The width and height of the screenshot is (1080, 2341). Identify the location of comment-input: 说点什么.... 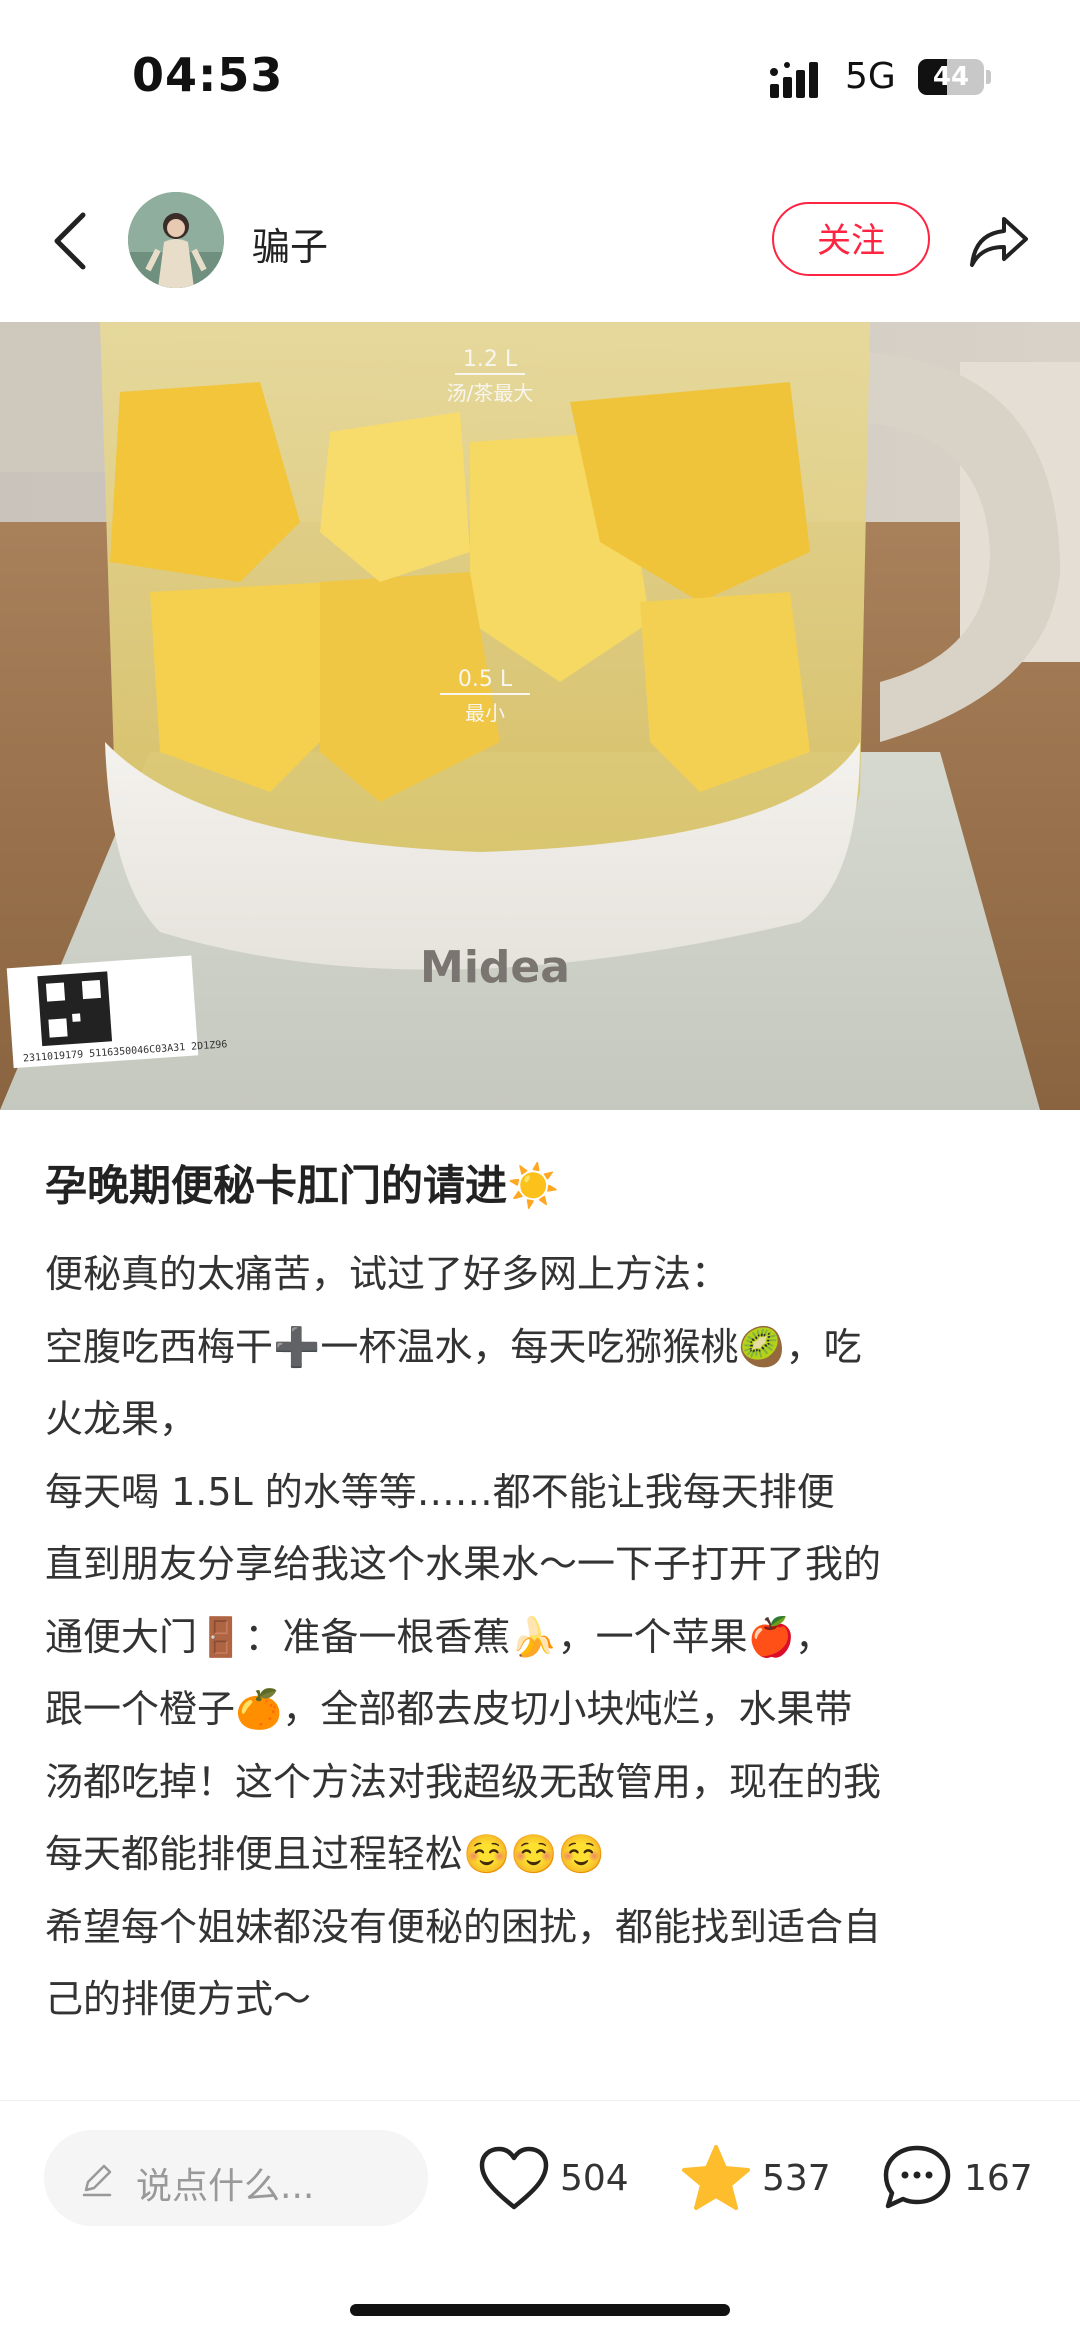
(236, 2178).